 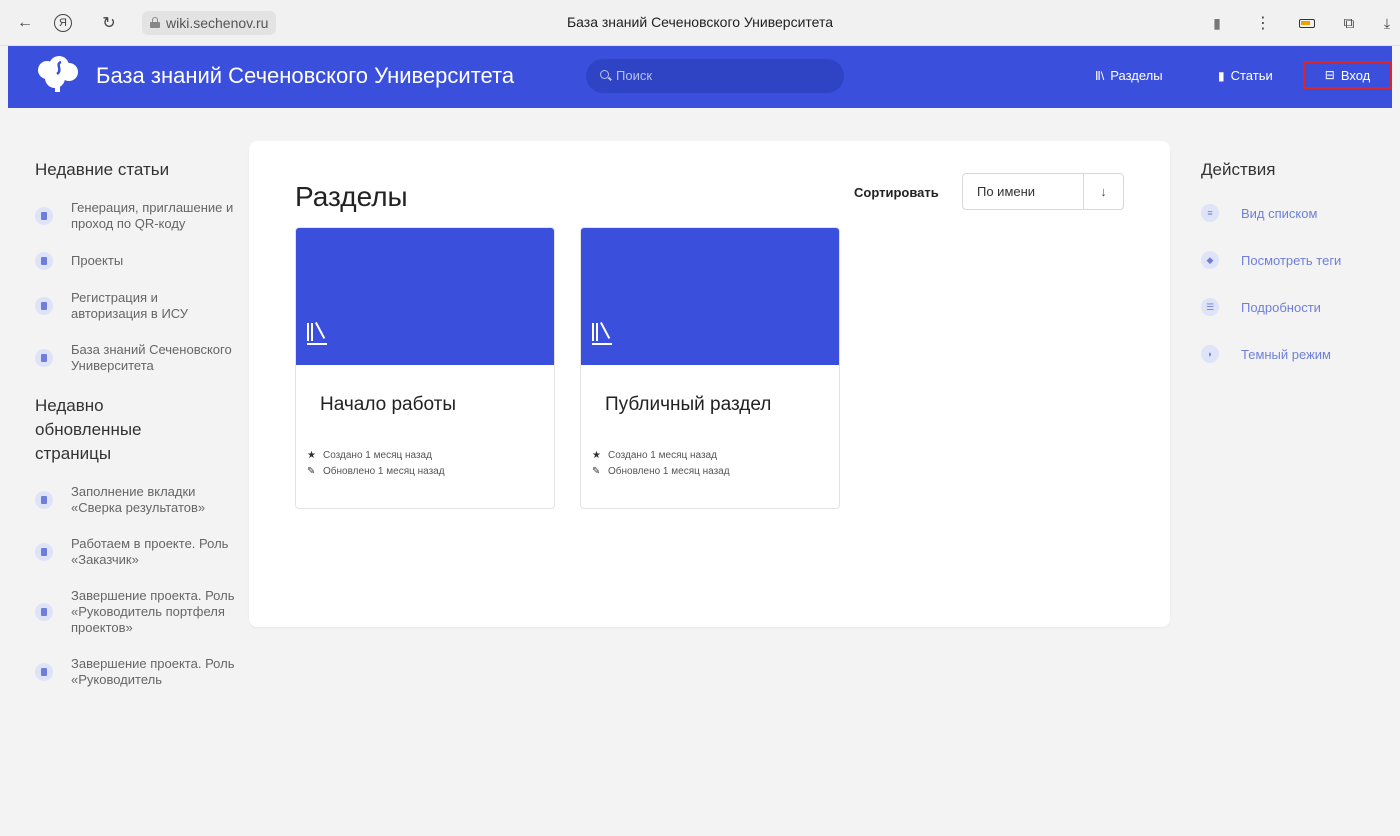 What do you see at coordinates (896, 192) in the screenshot?
I see `sort-label: Сортировать` at bounding box center [896, 192].